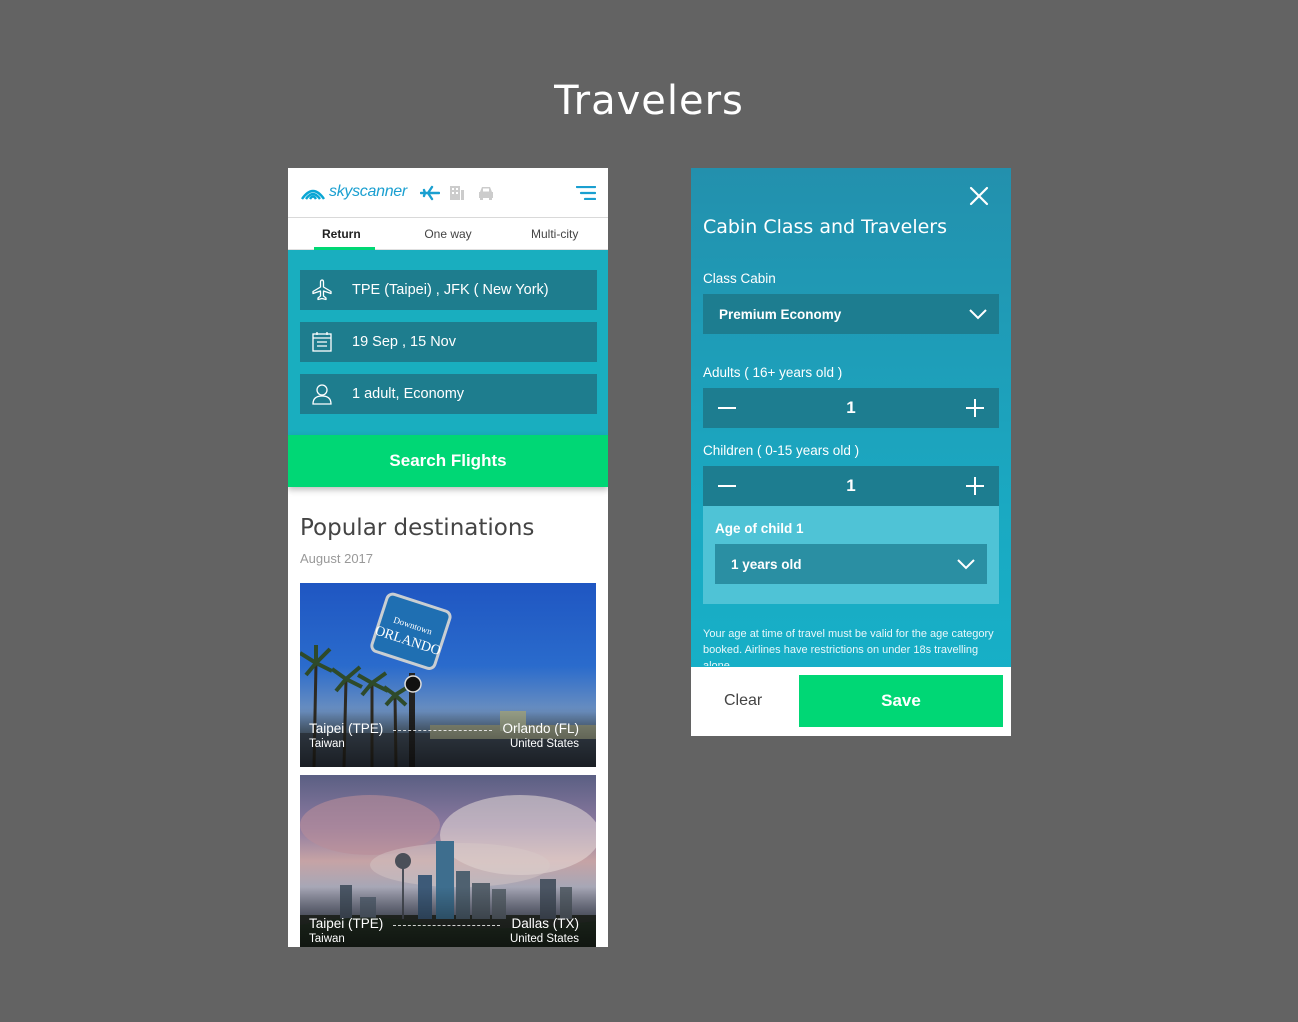  I want to click on travelers-field: 1 adult, Economy, so click(448, 394).